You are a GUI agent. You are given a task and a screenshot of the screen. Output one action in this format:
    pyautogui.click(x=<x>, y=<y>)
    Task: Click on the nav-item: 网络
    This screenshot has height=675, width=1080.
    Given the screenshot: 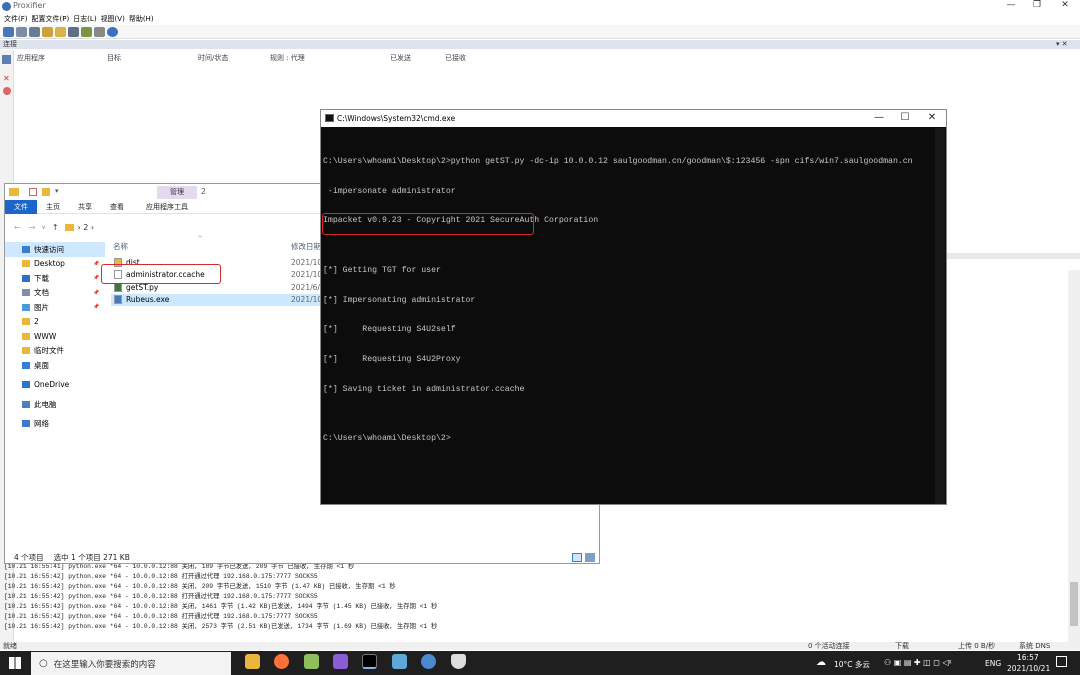 What is the action you would take?
    pyautogui.click(x=55, y=424)
    